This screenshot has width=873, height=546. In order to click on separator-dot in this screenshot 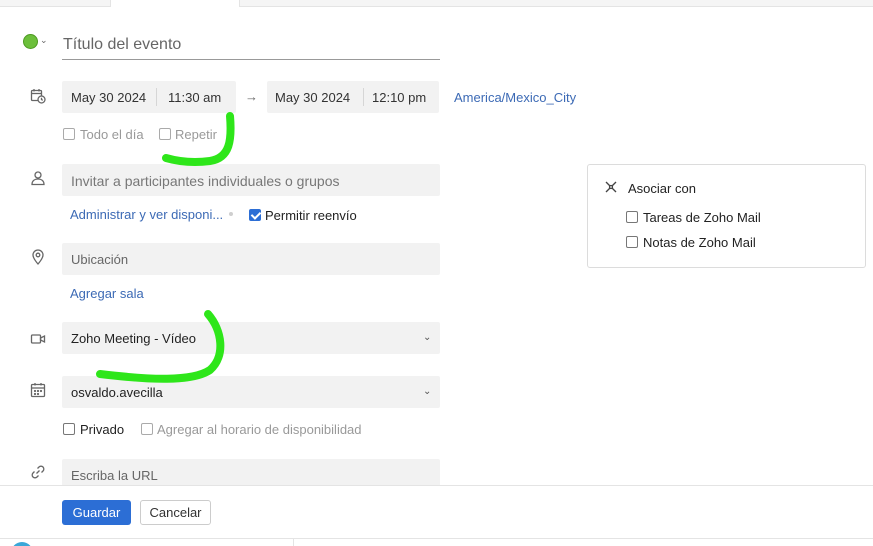, I will do `click(231, 214)`.